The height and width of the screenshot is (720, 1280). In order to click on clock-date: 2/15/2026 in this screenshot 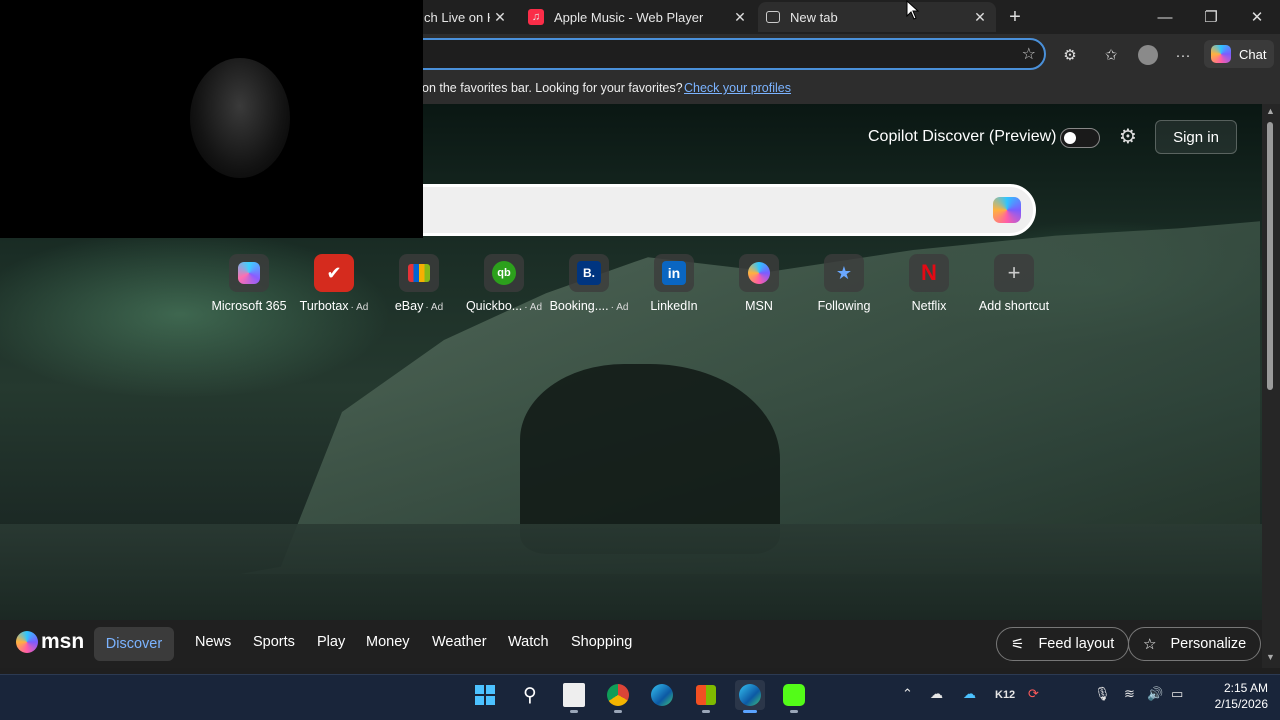, I will do `click(1241, 704)`.